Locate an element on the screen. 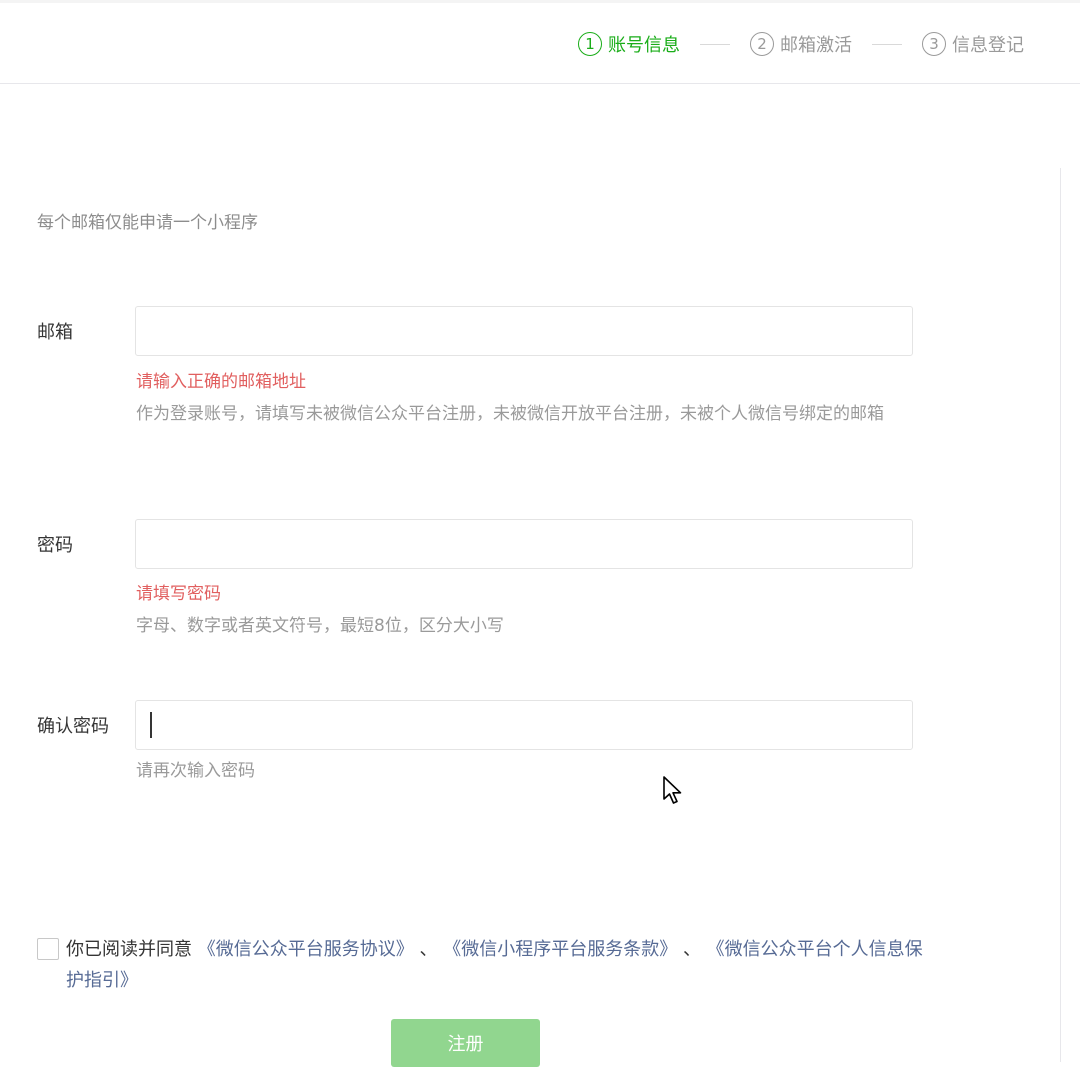  mouse-pointer-icon is located at coordinates (672, 790).